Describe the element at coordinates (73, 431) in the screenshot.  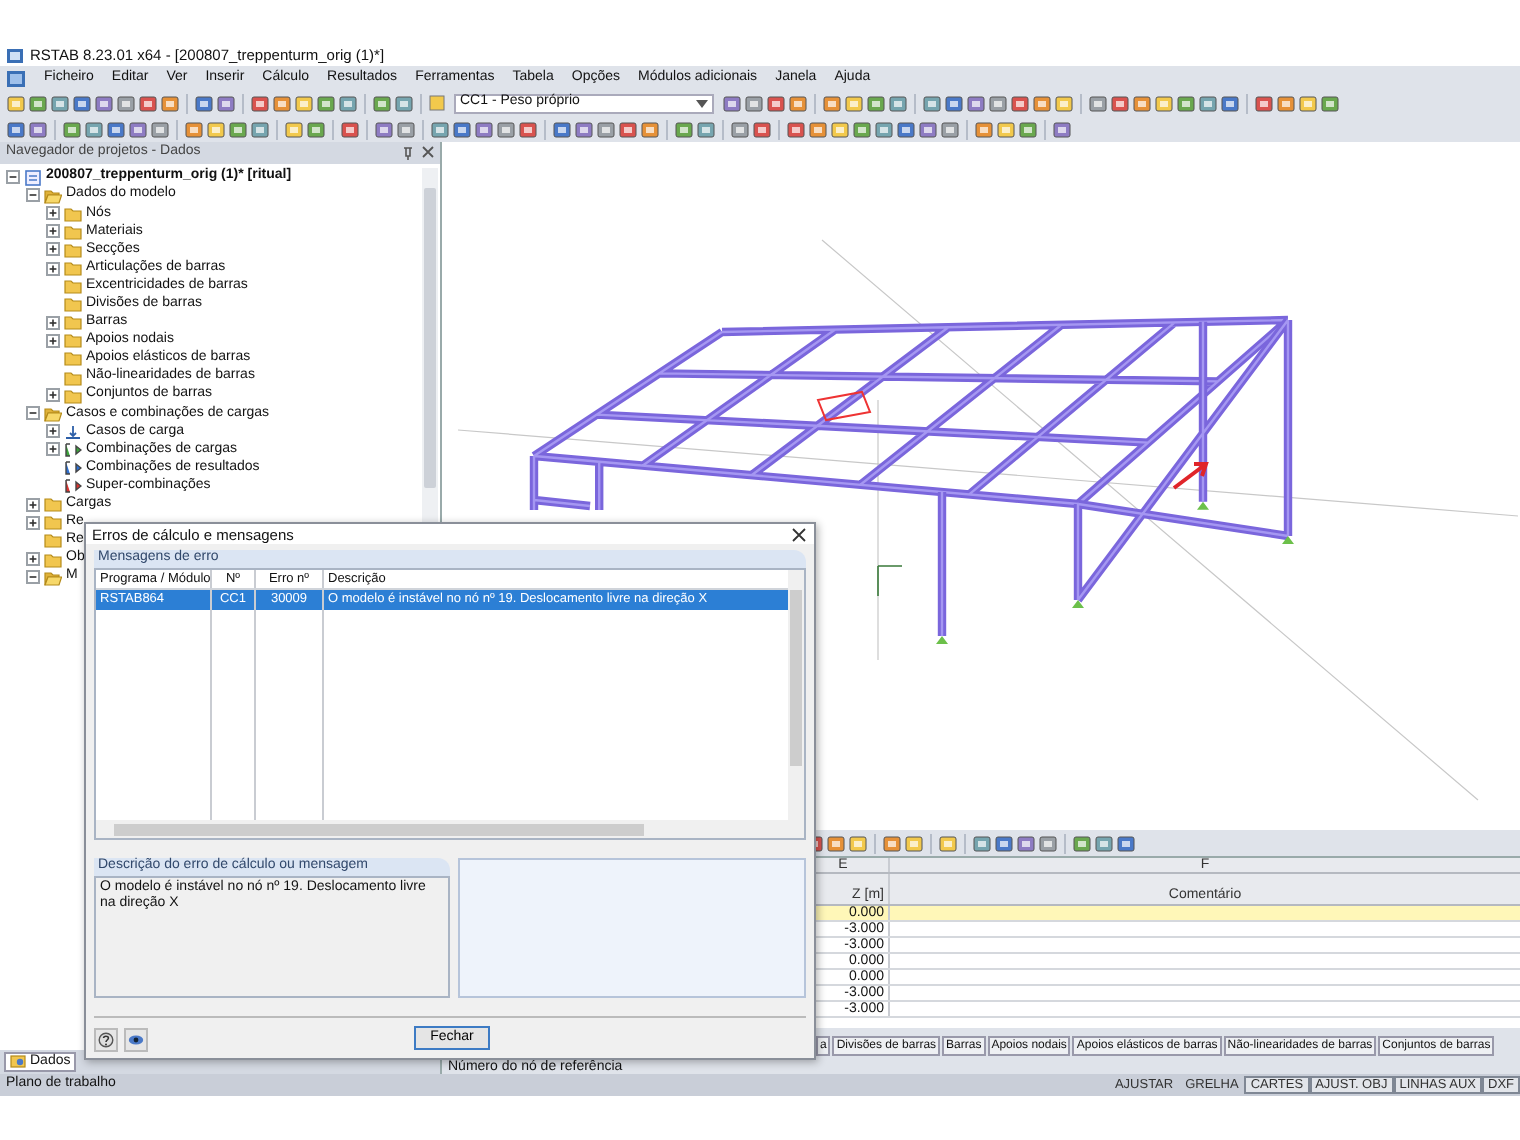
I see `load-arrow-icon` at that location.